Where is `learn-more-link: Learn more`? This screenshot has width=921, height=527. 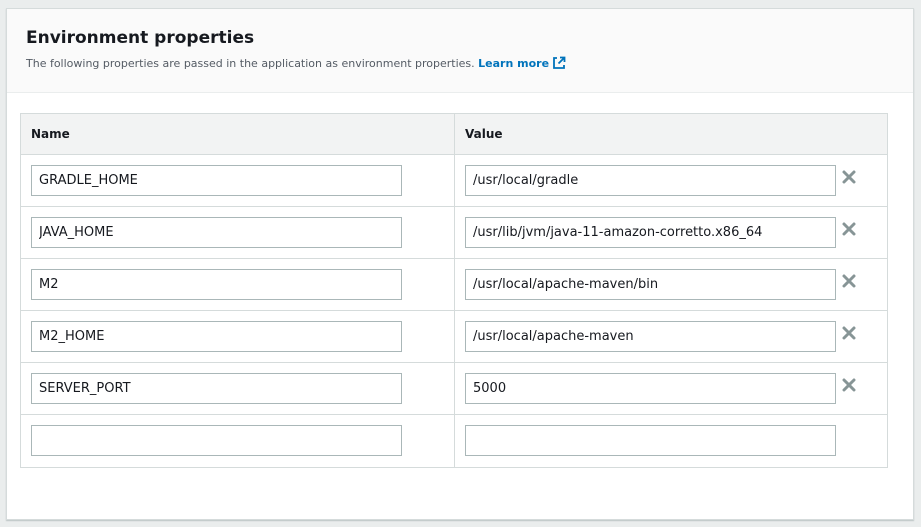 learn-more-link: Learn more is located at coordinates (522, 63).